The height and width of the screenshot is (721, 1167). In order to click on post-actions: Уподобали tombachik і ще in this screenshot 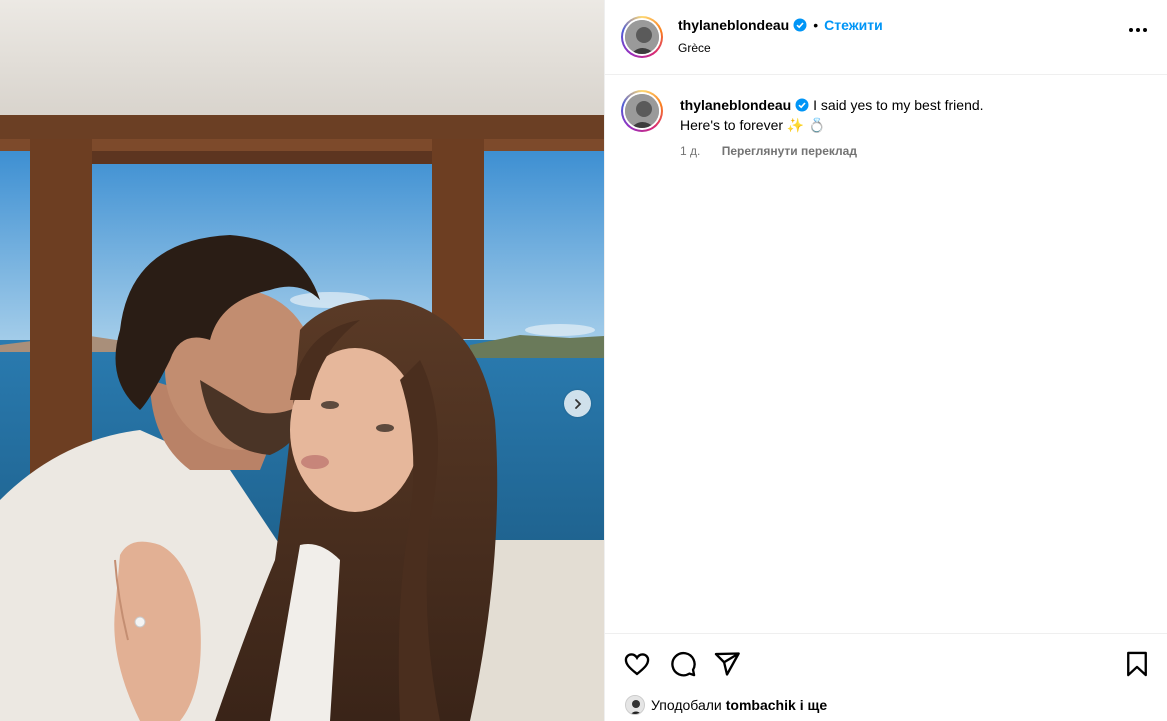, I will do `click(886, 677)`.